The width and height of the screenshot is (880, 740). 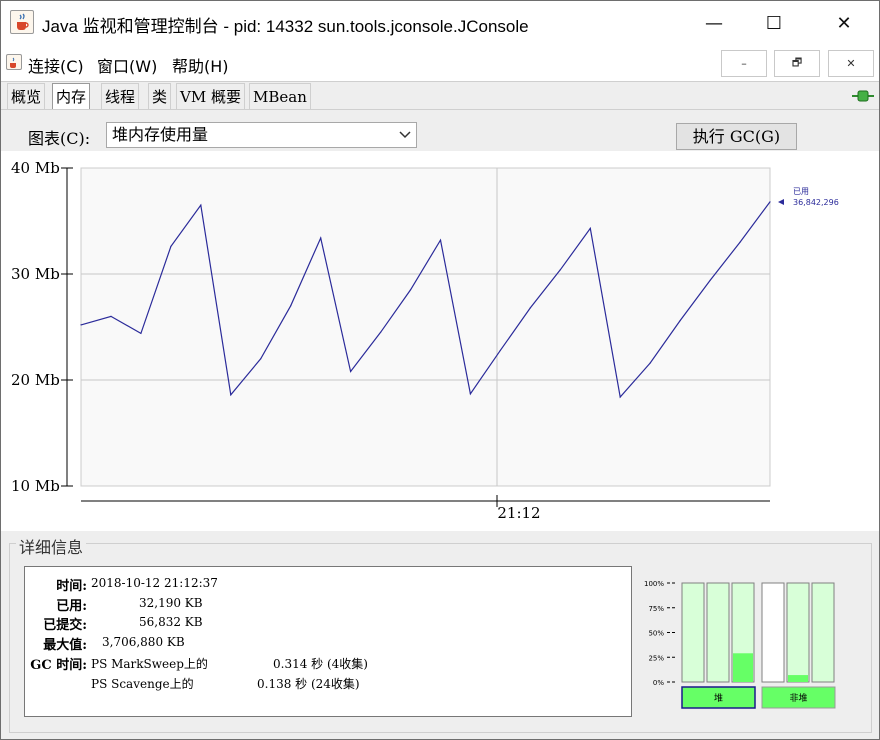 I want to click on pool-tick-label: 0%, so click(x=658, y=683).